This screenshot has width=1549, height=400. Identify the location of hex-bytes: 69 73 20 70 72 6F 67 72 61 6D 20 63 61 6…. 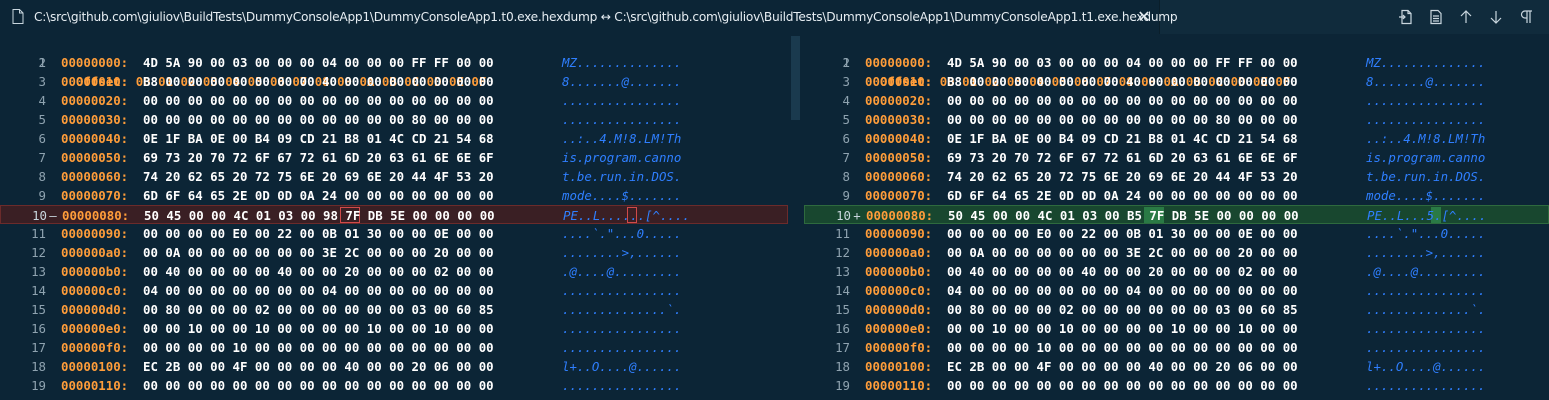
(1122, 157).